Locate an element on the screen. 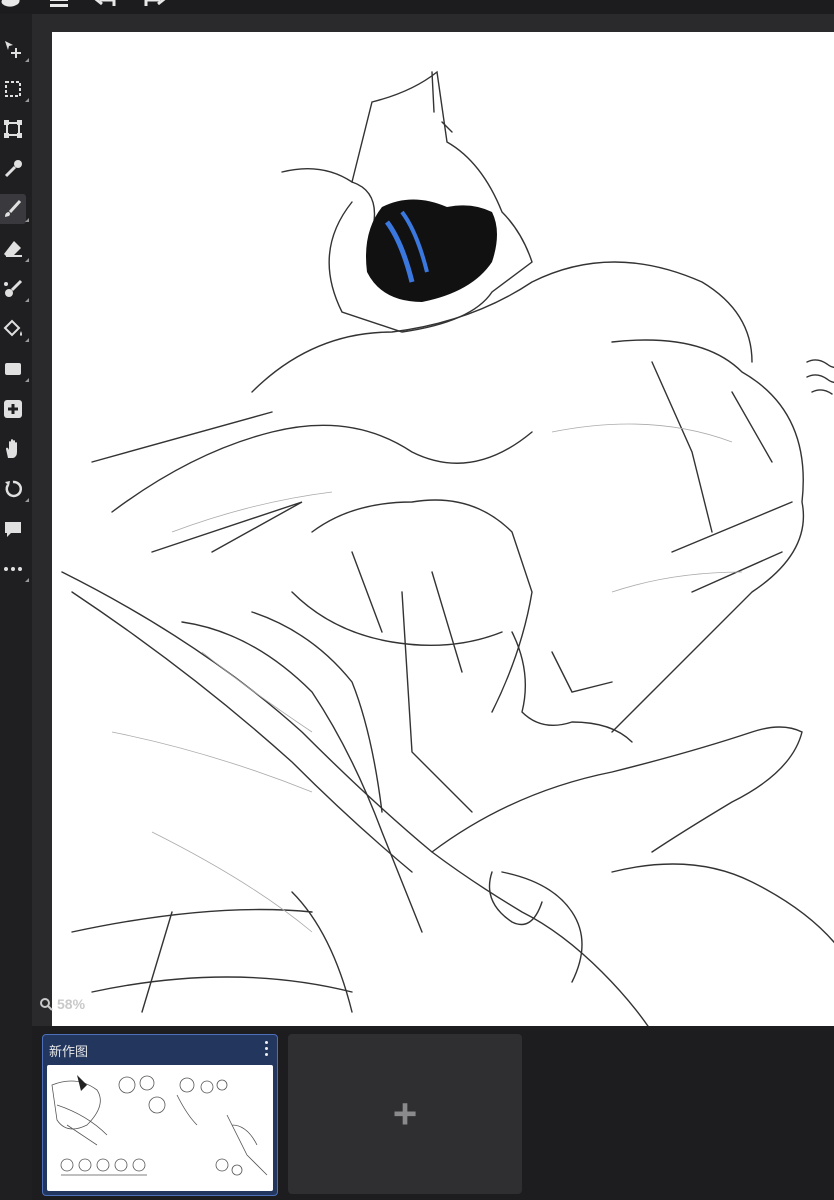  more-icon is located at coordinates (13, 569).